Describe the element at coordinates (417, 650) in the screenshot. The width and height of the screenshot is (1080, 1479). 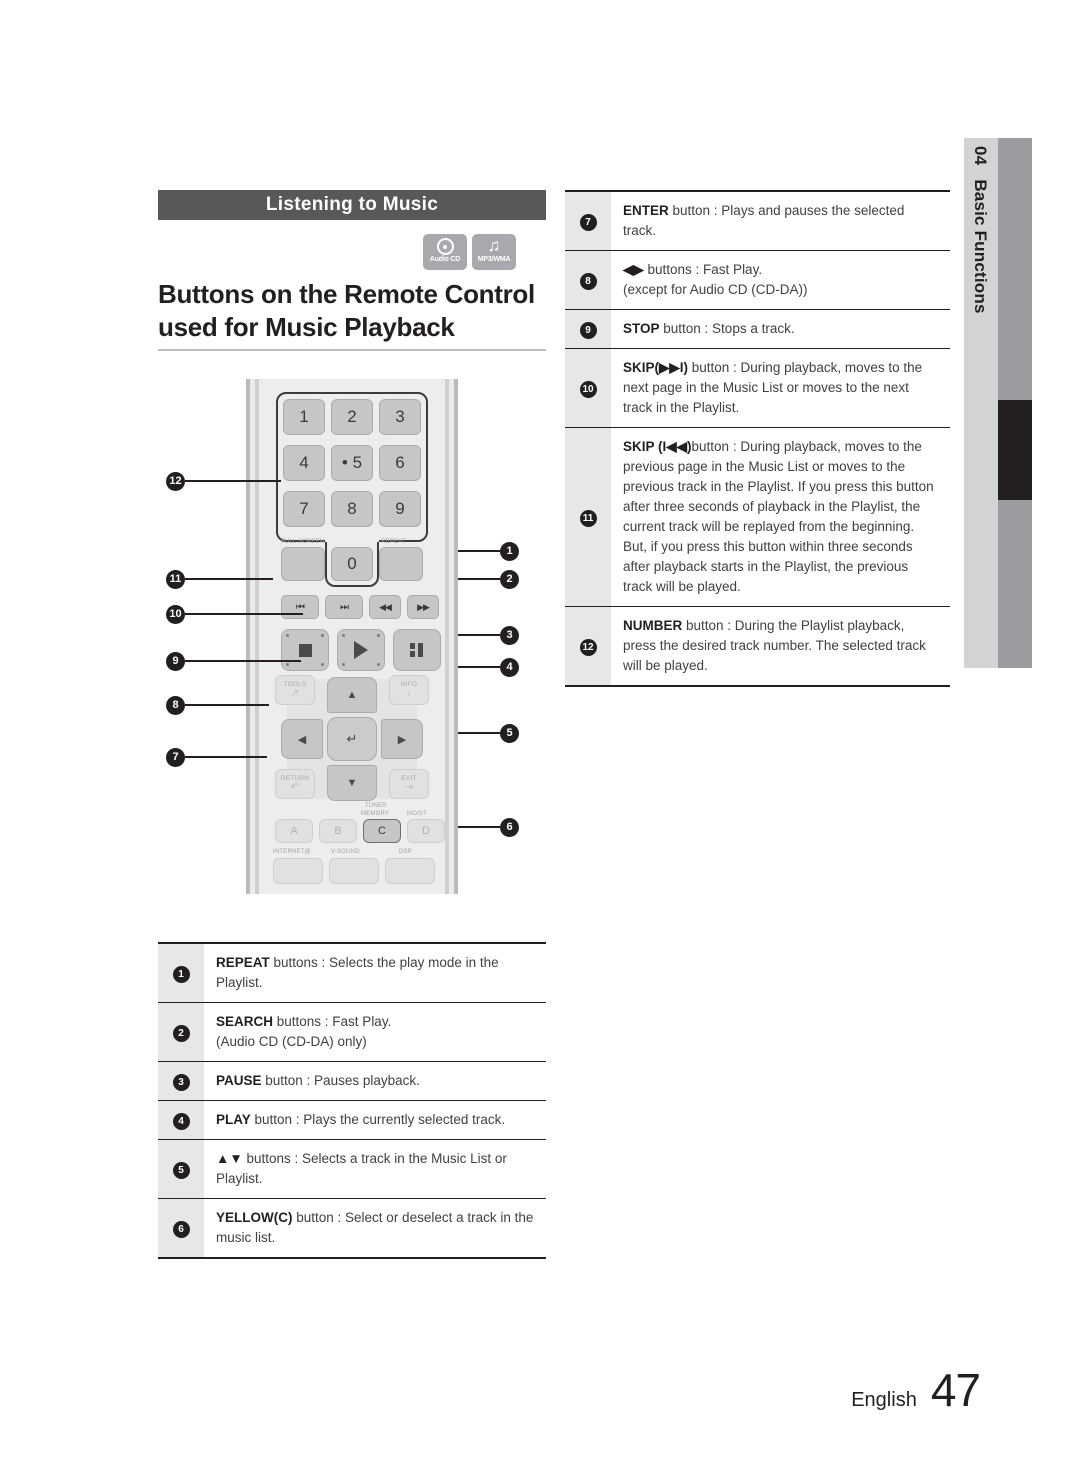
I see `pause-button` at that location.